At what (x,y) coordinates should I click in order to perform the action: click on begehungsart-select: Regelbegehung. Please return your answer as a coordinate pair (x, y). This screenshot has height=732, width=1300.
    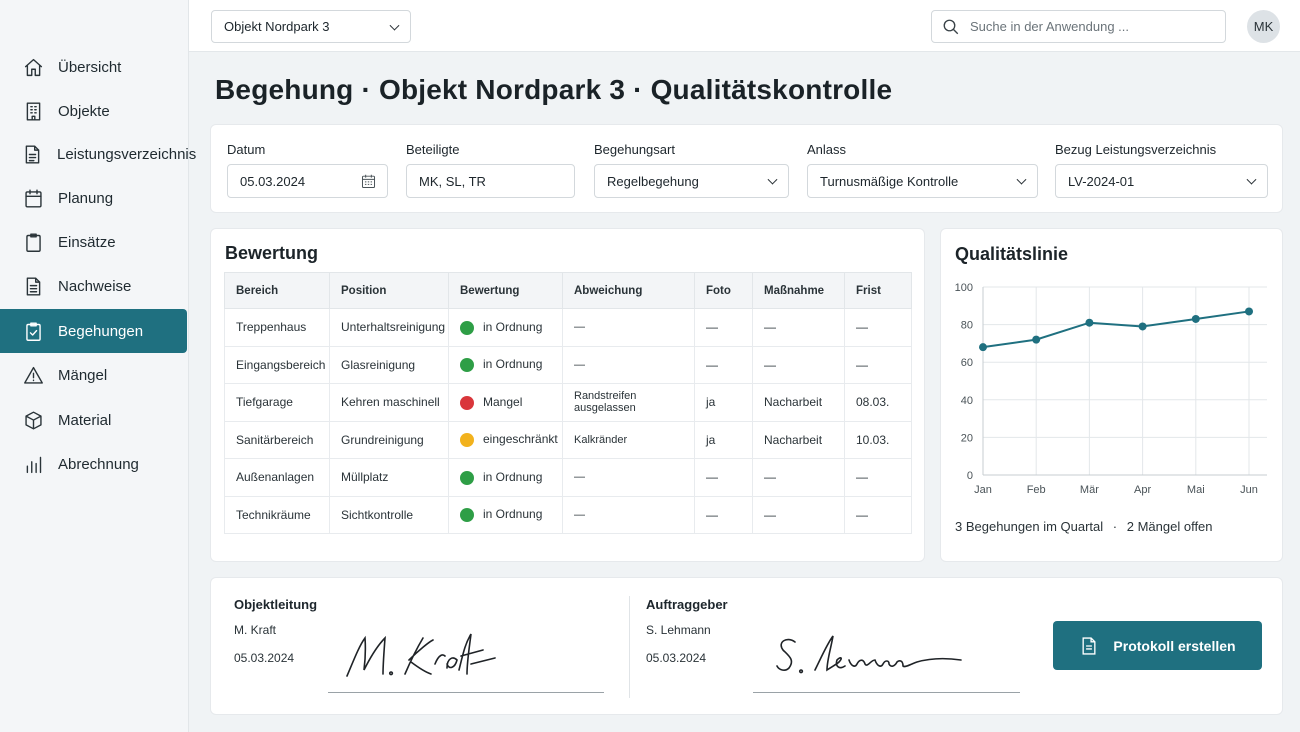
    Looking at the image, I should click on (691, 181).